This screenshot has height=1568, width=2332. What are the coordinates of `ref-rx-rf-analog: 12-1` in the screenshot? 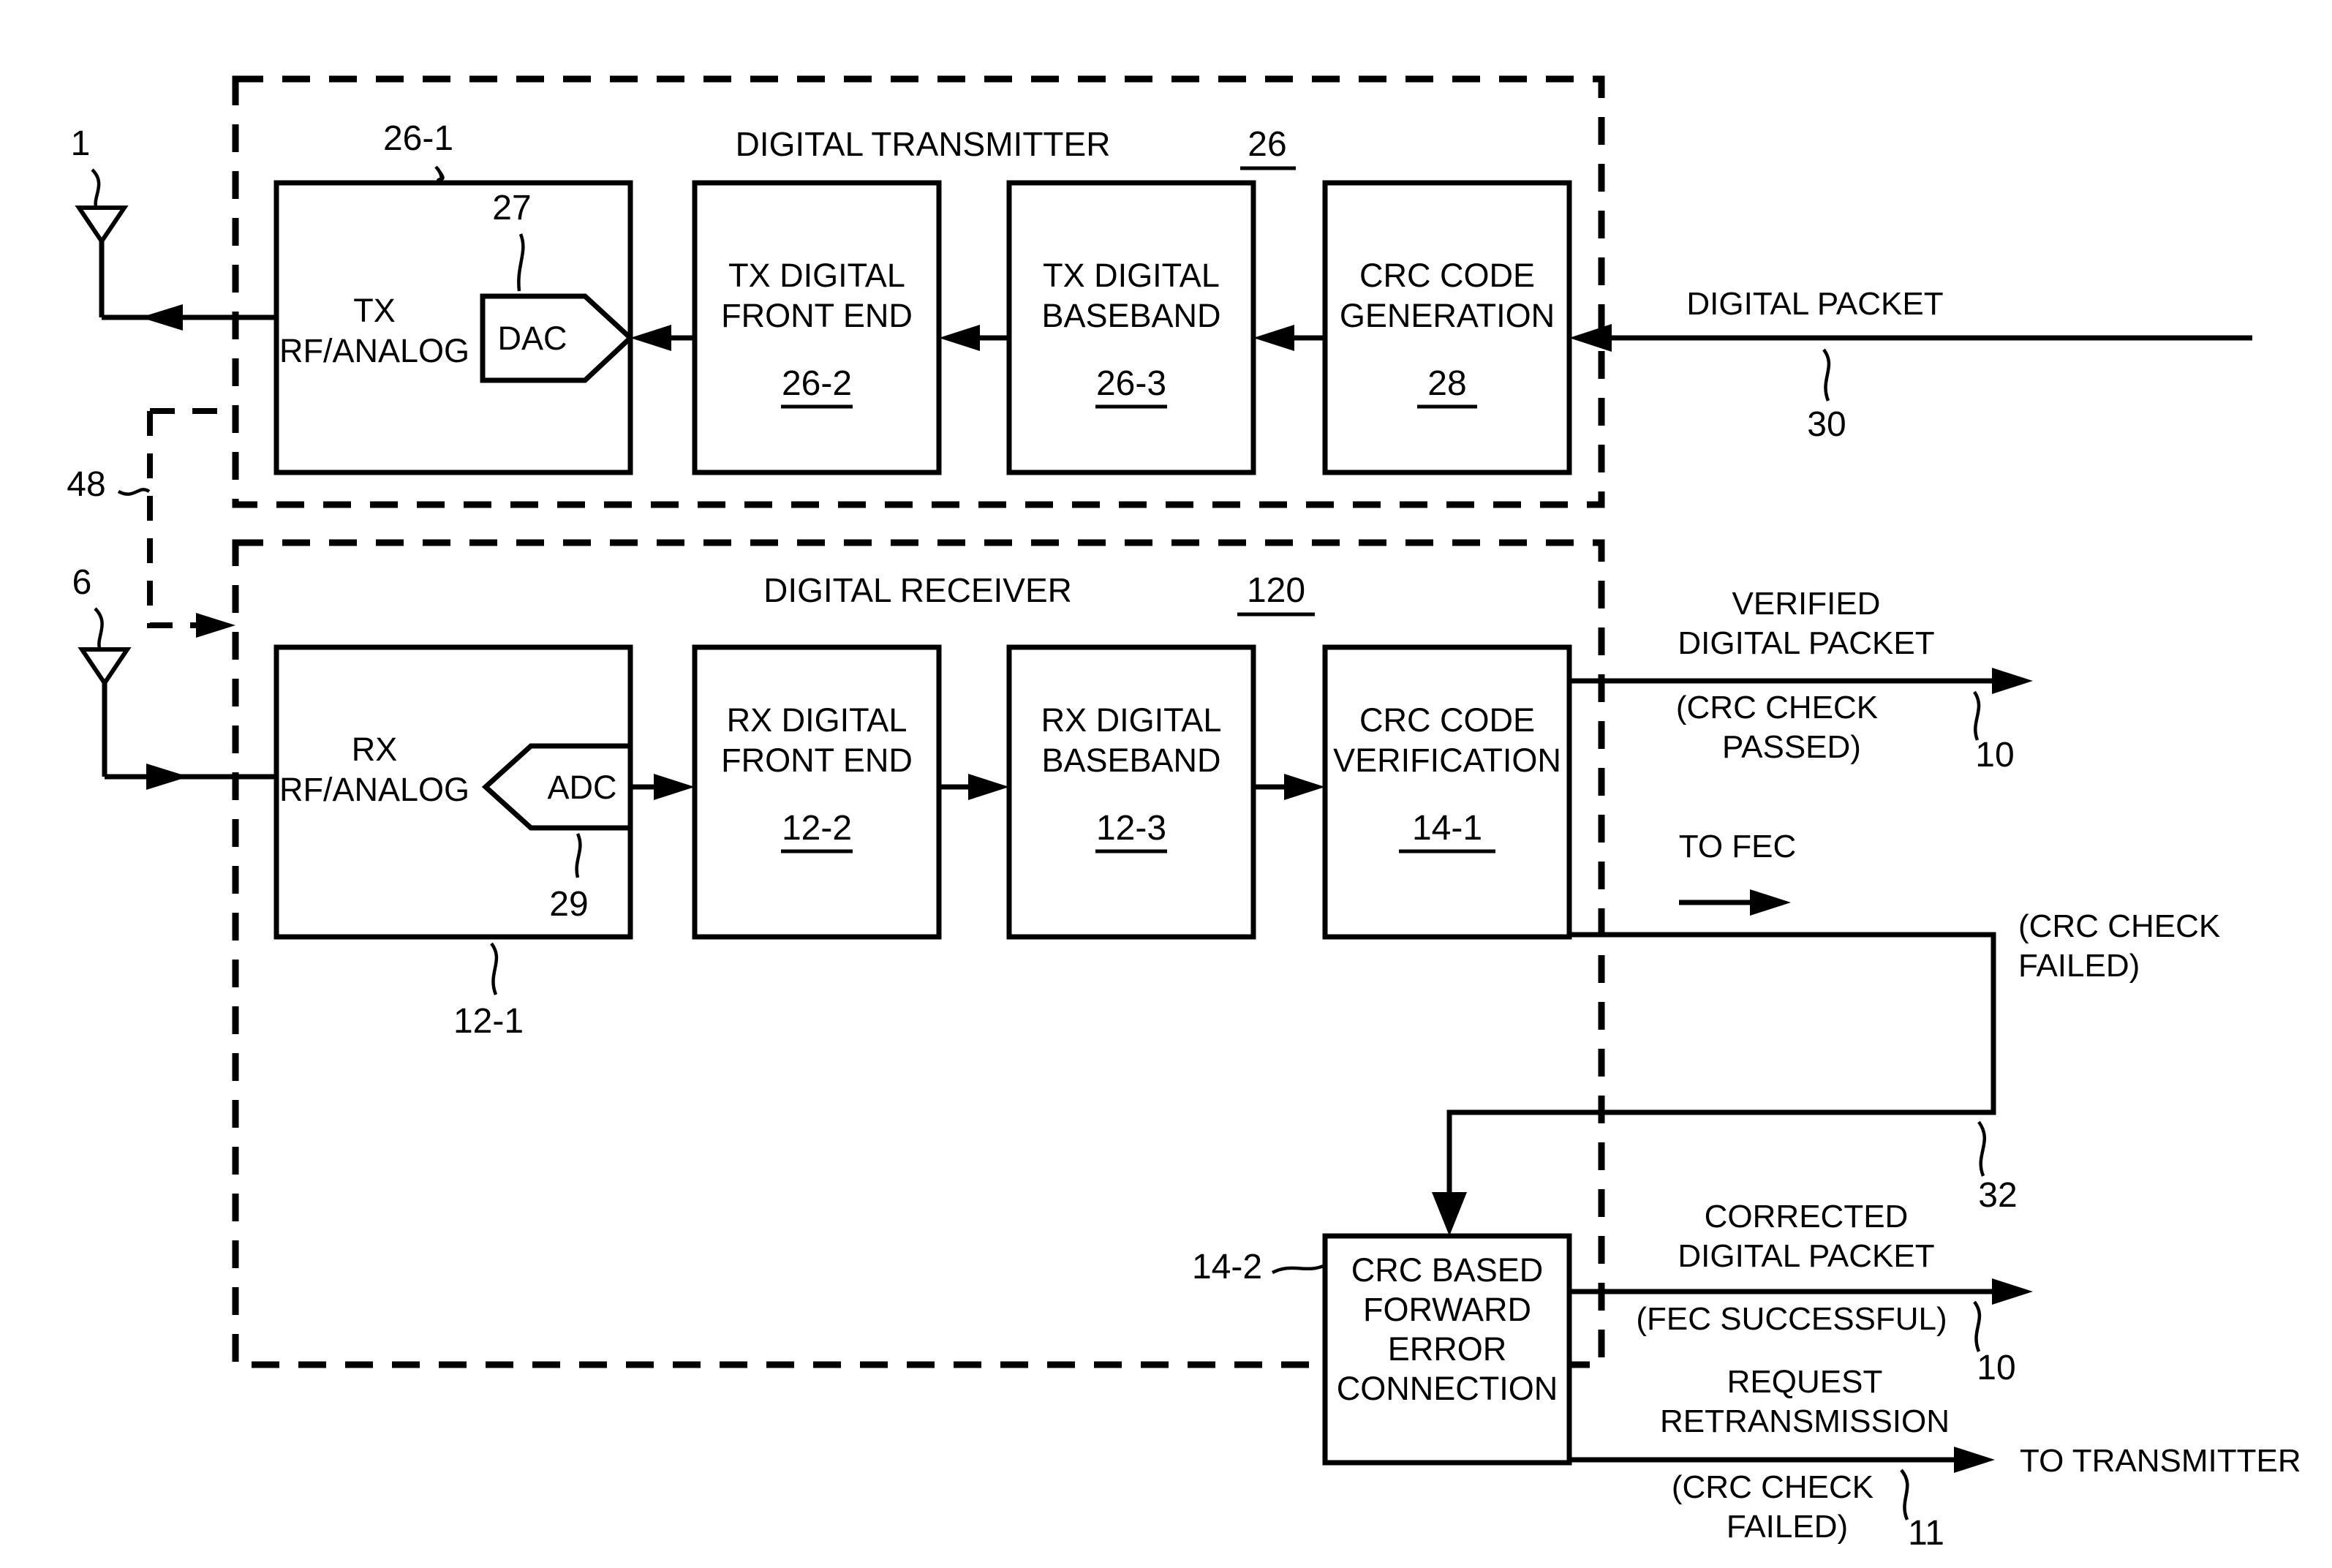 It's located at (489, 1021).